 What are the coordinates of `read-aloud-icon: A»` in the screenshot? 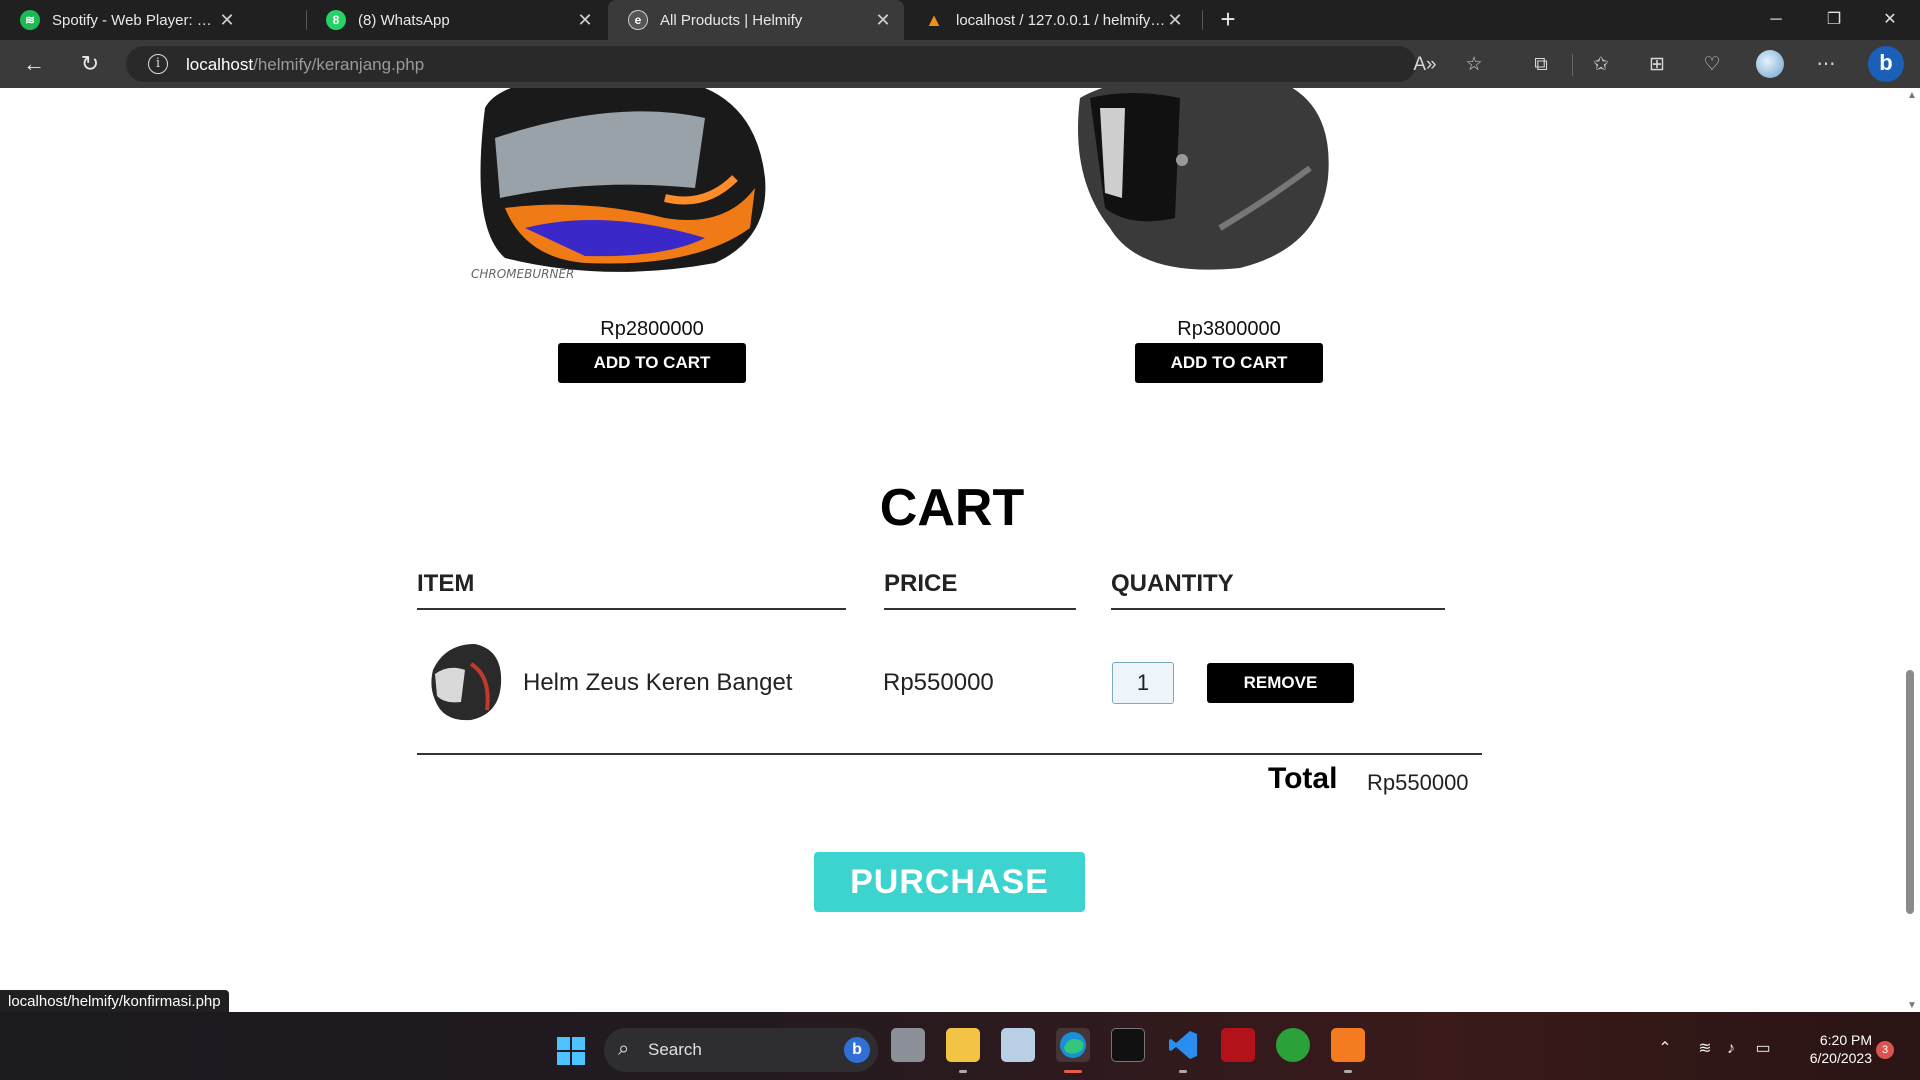 It's located at (1425, 65).